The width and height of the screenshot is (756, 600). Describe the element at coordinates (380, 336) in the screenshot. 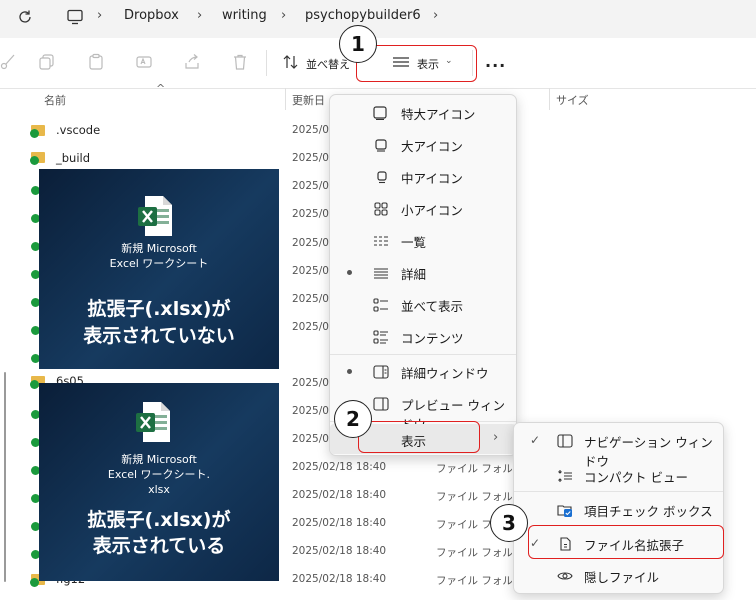

I see `content-icon` at that location.